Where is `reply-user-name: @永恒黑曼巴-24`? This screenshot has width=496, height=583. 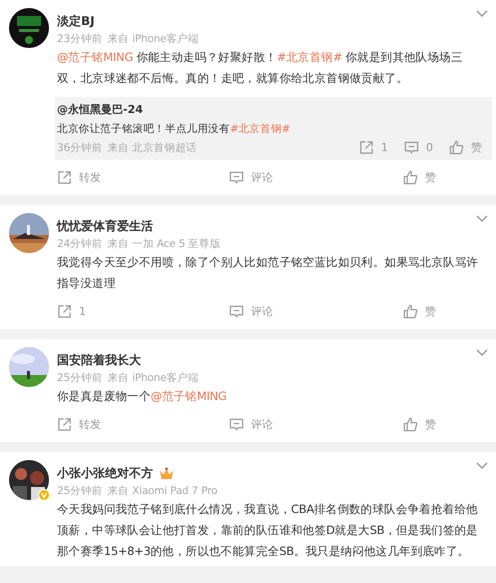
reply-user-name: @永恒黑曼巴-24 is located at coordinates (269, 109).